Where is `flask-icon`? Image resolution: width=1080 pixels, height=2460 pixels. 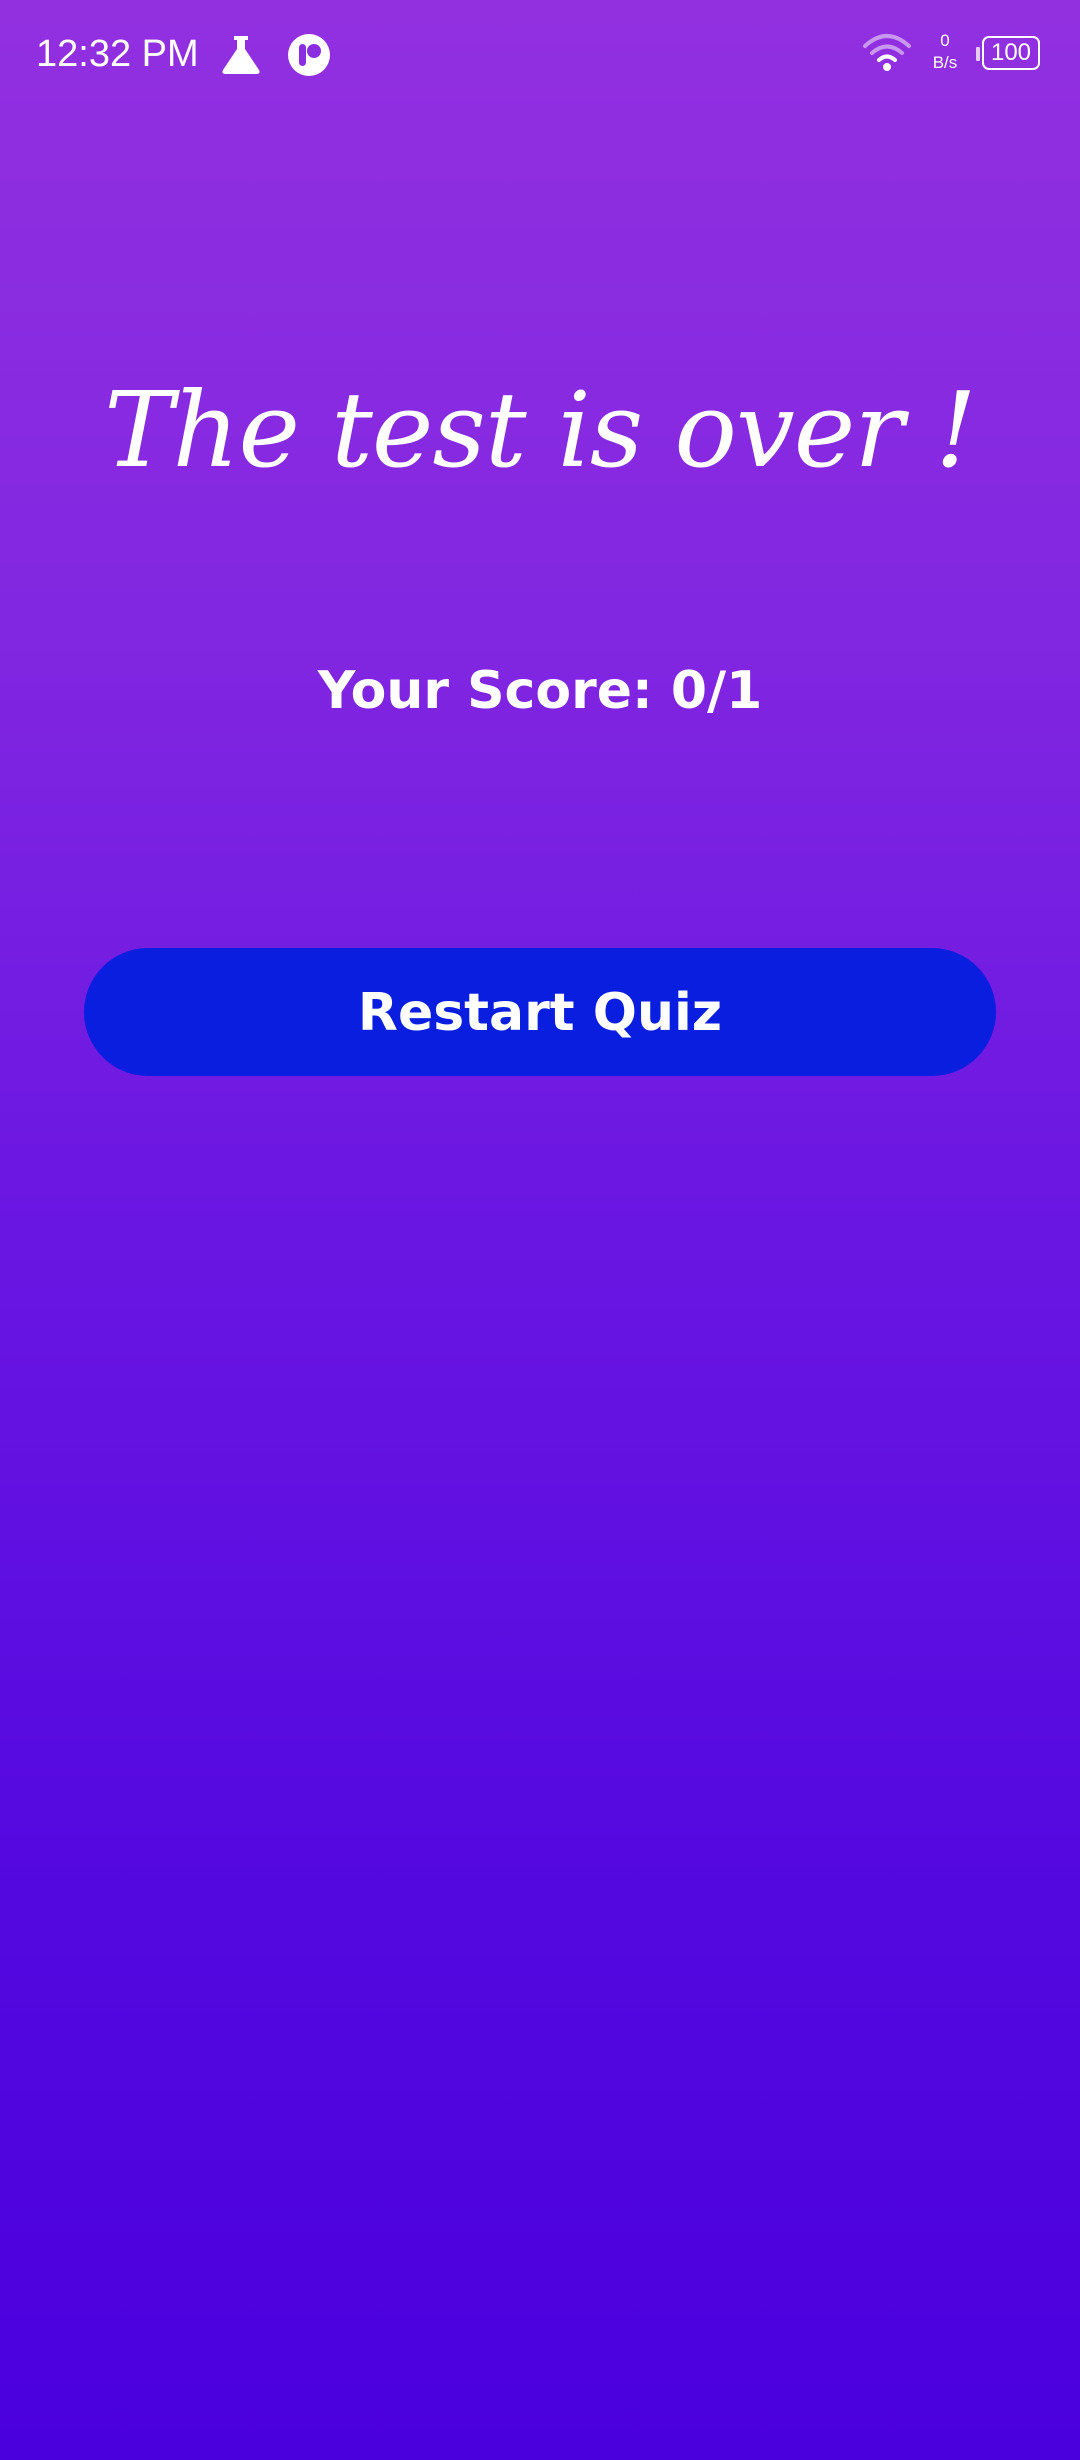
flask-icon is located at coordinates (241, 55).